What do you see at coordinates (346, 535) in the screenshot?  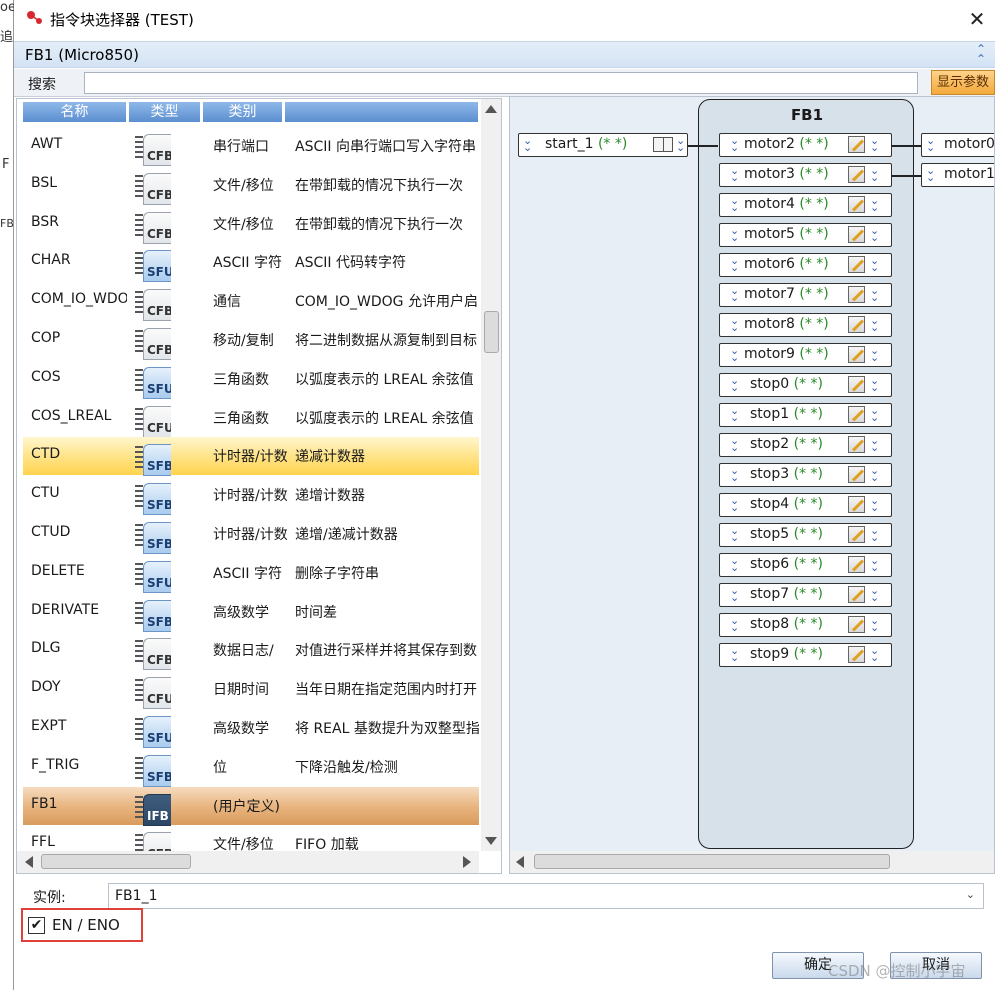 I see `row-description: 递增/递减计数器` at bounding box center [346, 535].